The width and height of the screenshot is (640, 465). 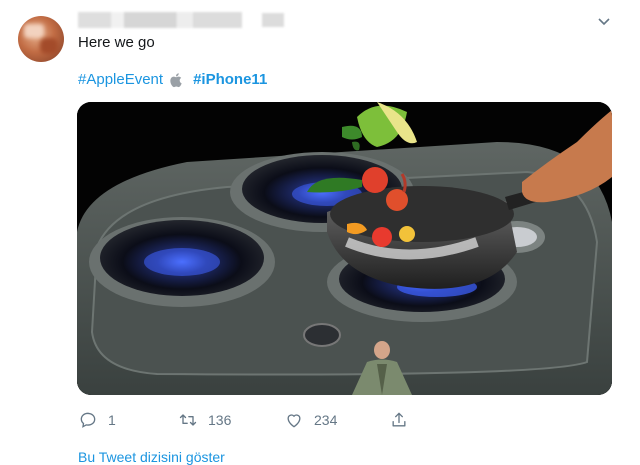 I want to click on share-icon, so click(x=399, y=419).